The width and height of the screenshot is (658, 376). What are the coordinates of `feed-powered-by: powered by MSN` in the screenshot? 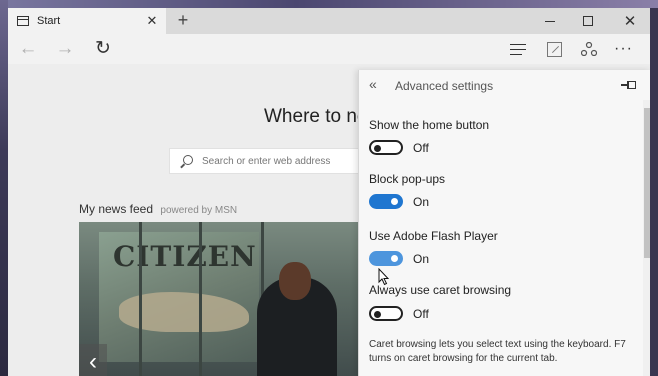 It's located at (199, 210).